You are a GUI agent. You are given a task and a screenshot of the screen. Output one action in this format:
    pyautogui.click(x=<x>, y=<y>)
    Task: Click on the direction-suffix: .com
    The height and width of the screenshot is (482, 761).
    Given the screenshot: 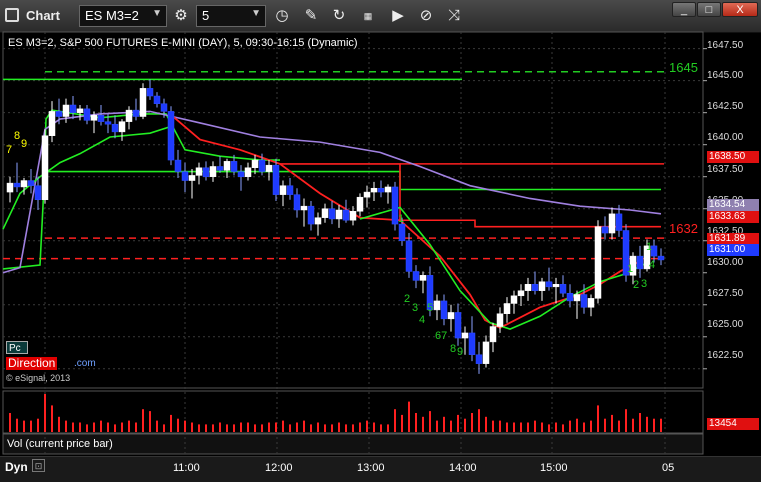 What is the action you would take?
    pyautogui.click(x=85, y=363)
    